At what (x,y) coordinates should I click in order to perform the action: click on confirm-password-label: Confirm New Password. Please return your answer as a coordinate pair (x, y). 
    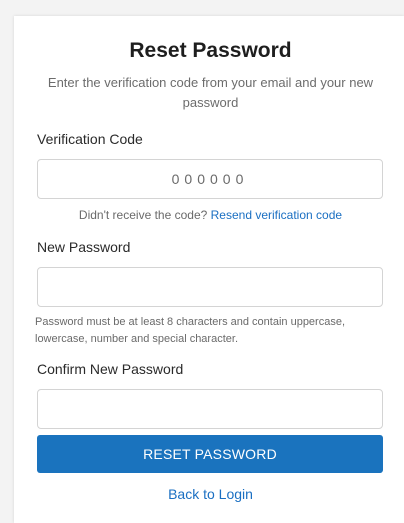
    Looking at the image, I should click on (110, 369).